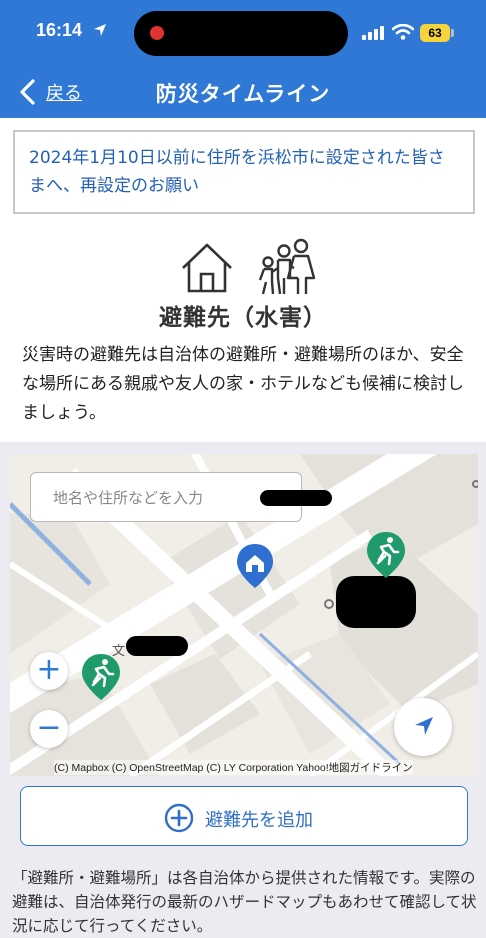 This screenshot has width=486, height=938. I want to click on cellular-signal-icon, so click(373, 33).